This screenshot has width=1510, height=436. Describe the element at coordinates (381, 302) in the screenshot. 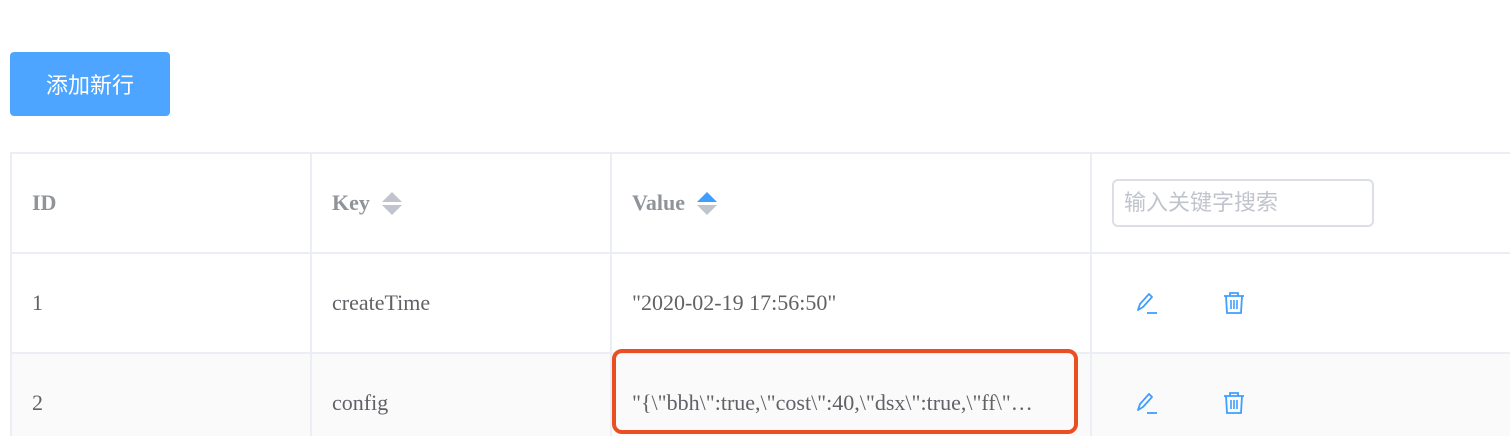

I see `key-value: createTime` at that location.